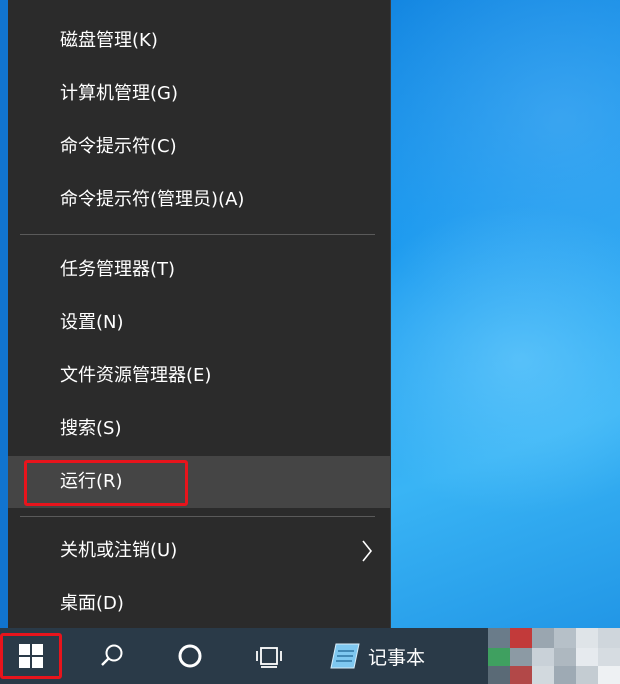 The width and height of the screenshot is (620, 684). What do you see at coordinates (199, 323) in the screenshot?
I see `menu-item-settings: 设置(N)` at bounding box center [199, 323].